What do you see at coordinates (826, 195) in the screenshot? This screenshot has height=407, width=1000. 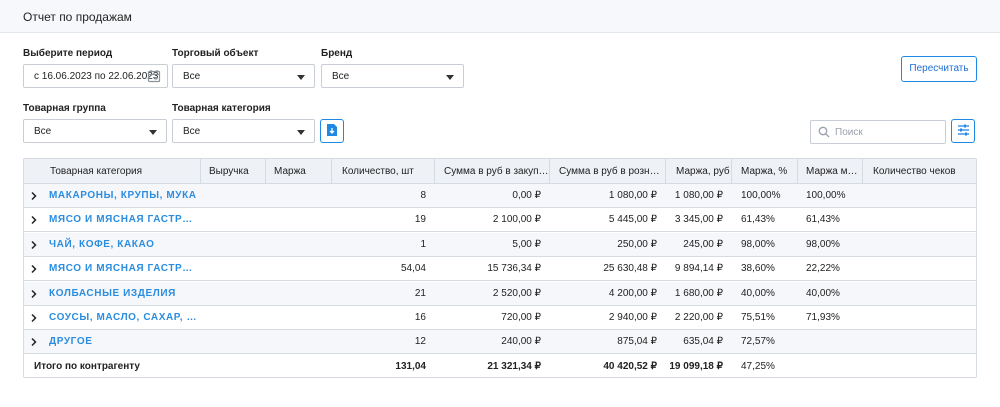 I see `row-margin-min: 100,00%` at bounding box center [826, 195].